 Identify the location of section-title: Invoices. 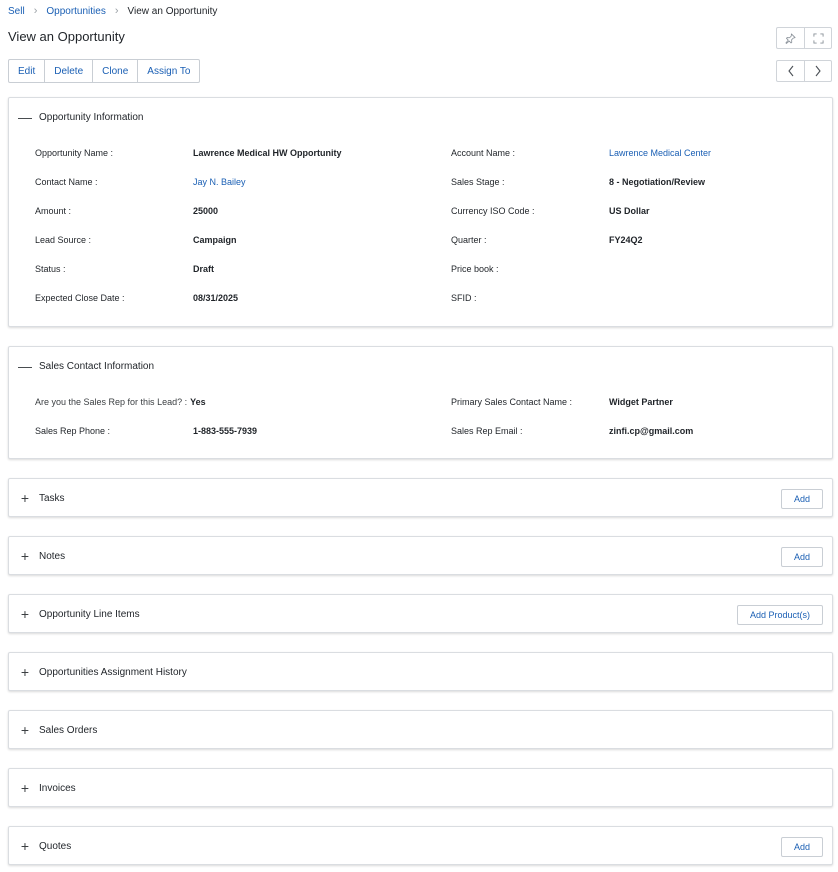
(57, 788).